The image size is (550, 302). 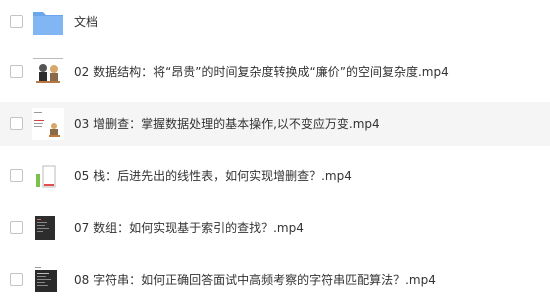 What do you see at coordinates (227, 124) in the screenshot?
I see `file-name: 03 增删查：掌握数据处理的基本操作,以不变应万变.mp4` at bounding box center [227, 124].